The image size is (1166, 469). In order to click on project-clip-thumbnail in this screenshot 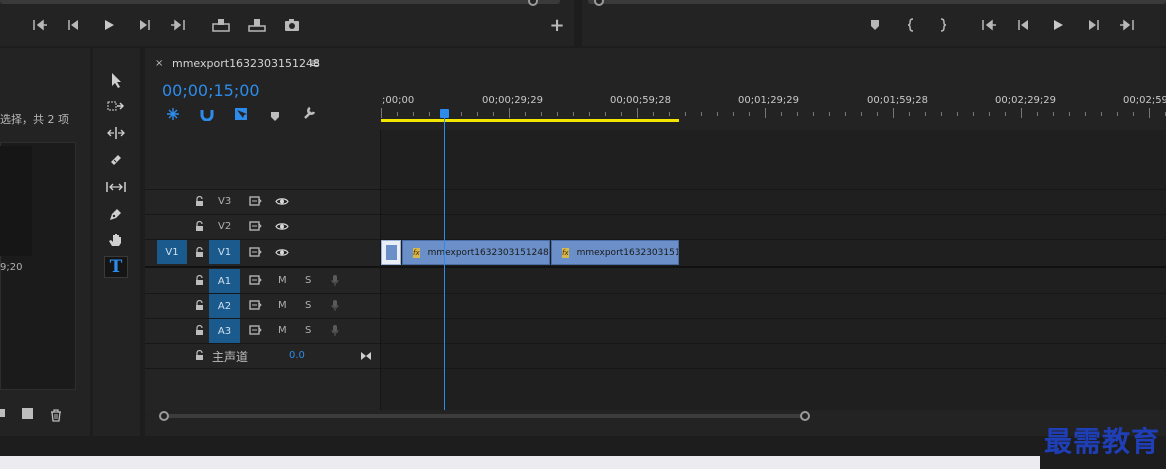, I will do `click(16, 201)`.